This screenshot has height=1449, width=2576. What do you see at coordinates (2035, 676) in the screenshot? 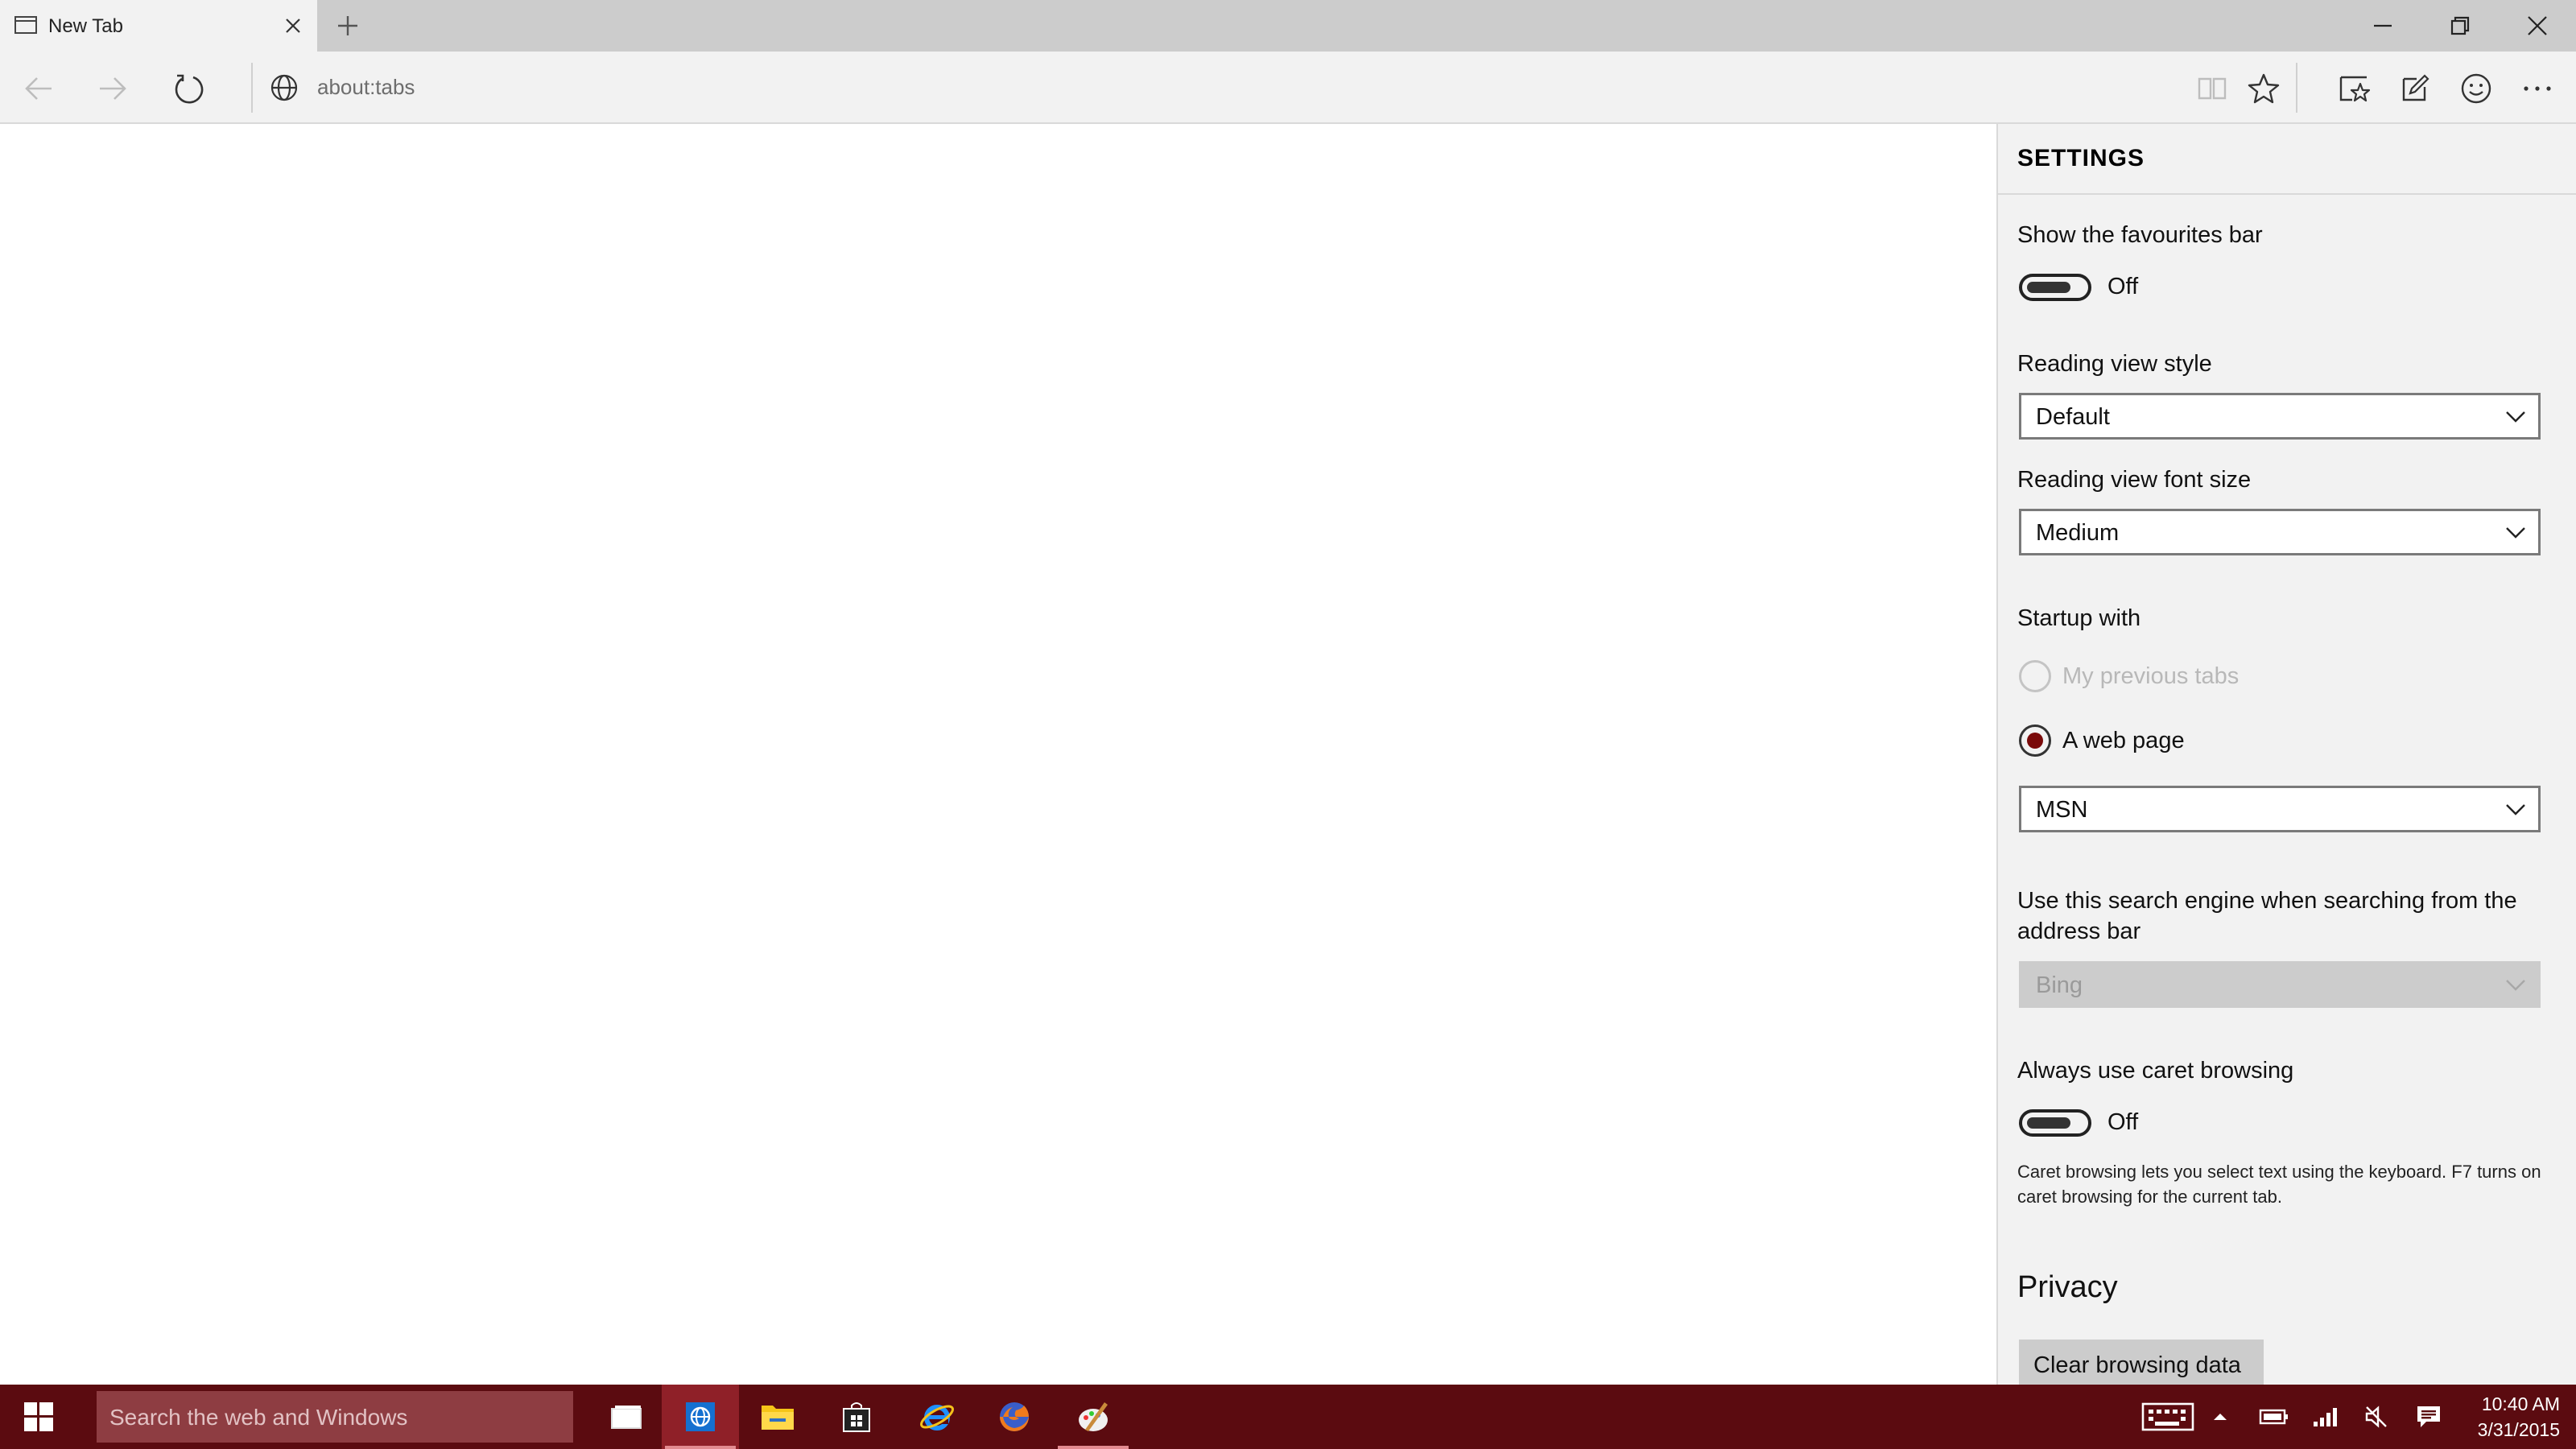
I see `startup-previous-radio` at bounding box center [2035, 676].